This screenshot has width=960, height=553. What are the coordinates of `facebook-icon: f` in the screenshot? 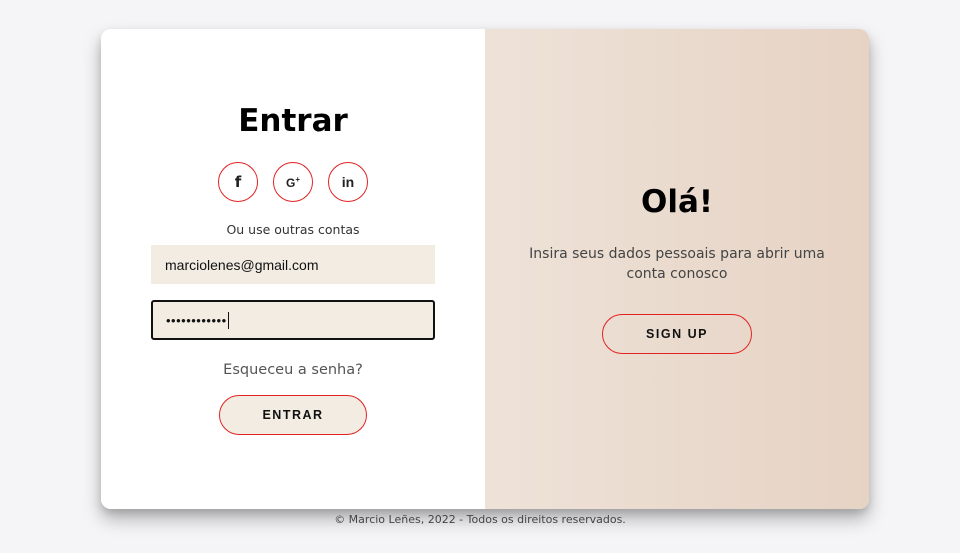 It's located at (238, 182).